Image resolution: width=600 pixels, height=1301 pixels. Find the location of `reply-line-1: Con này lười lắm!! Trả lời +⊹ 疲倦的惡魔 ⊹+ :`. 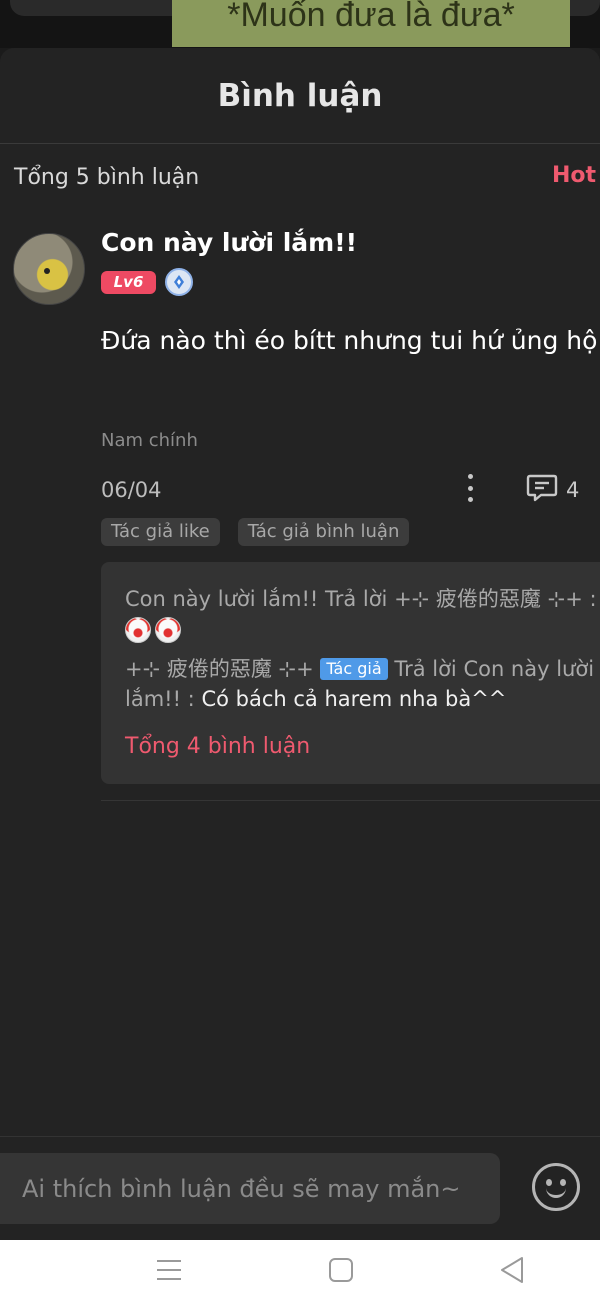

reply-line-1: Con này lười lắm!! Trả lời +⊹ 疲倦的惡魔 ⊹+ : is located at coordinates (362, 614).